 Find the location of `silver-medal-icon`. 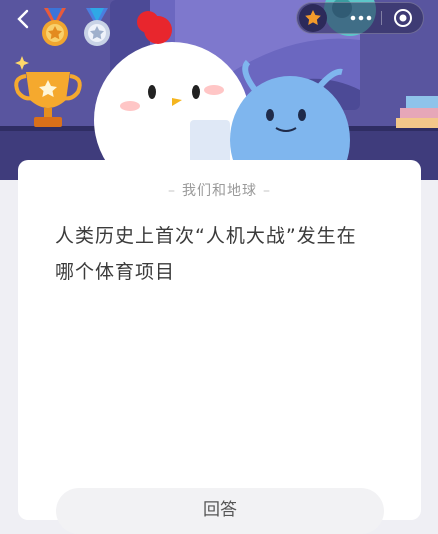

silver-medal-icon is located at coordinates (97, 27).